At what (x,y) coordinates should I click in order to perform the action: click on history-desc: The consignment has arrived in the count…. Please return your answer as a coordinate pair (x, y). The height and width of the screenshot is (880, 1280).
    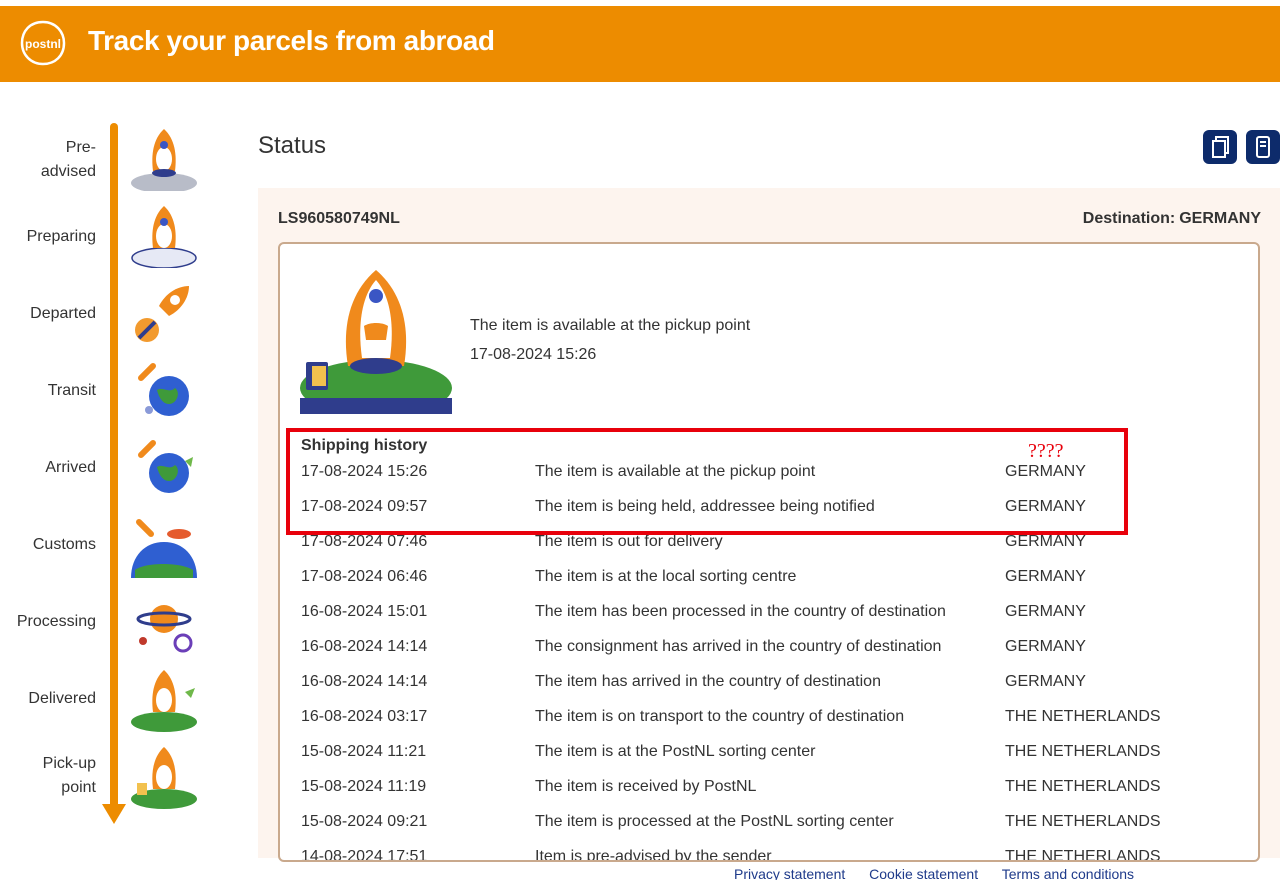
    Looking at the image, I should click on (738, 646).